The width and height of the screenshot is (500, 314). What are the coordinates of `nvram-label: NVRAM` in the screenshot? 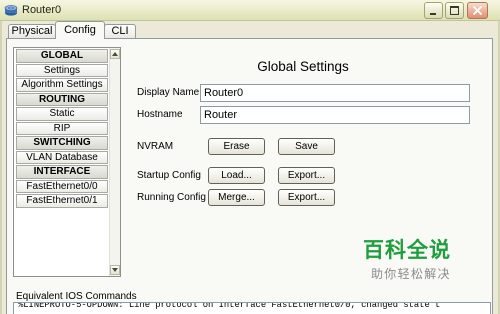 It's located at (155, 146).